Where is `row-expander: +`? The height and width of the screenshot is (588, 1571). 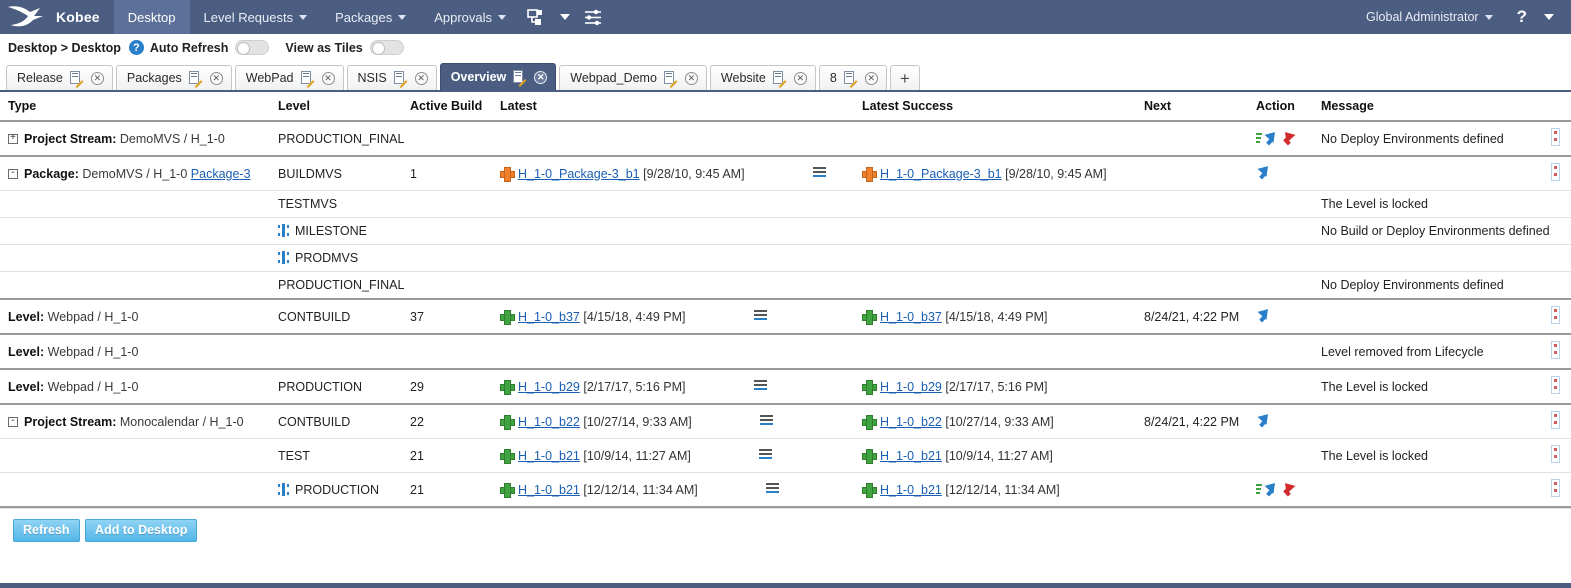
row-expander: + is located at coordinates (13, 139).